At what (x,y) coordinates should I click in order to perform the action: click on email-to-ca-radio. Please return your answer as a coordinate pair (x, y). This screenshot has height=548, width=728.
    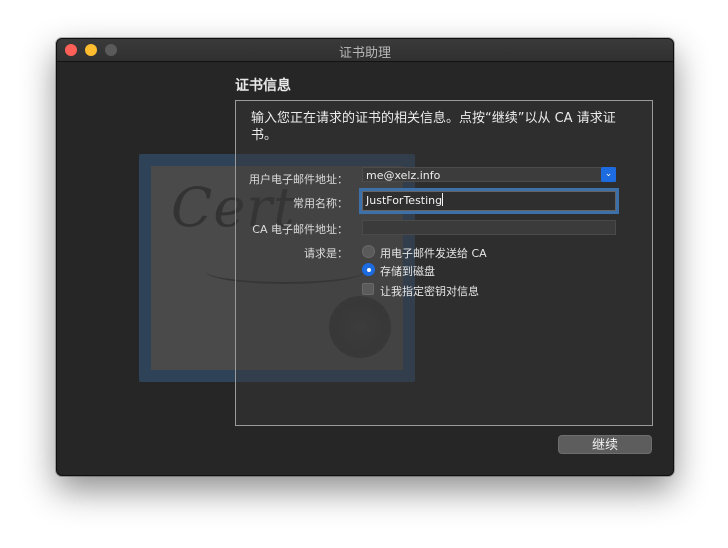
    Looking at the image, I should click on (368, 251).